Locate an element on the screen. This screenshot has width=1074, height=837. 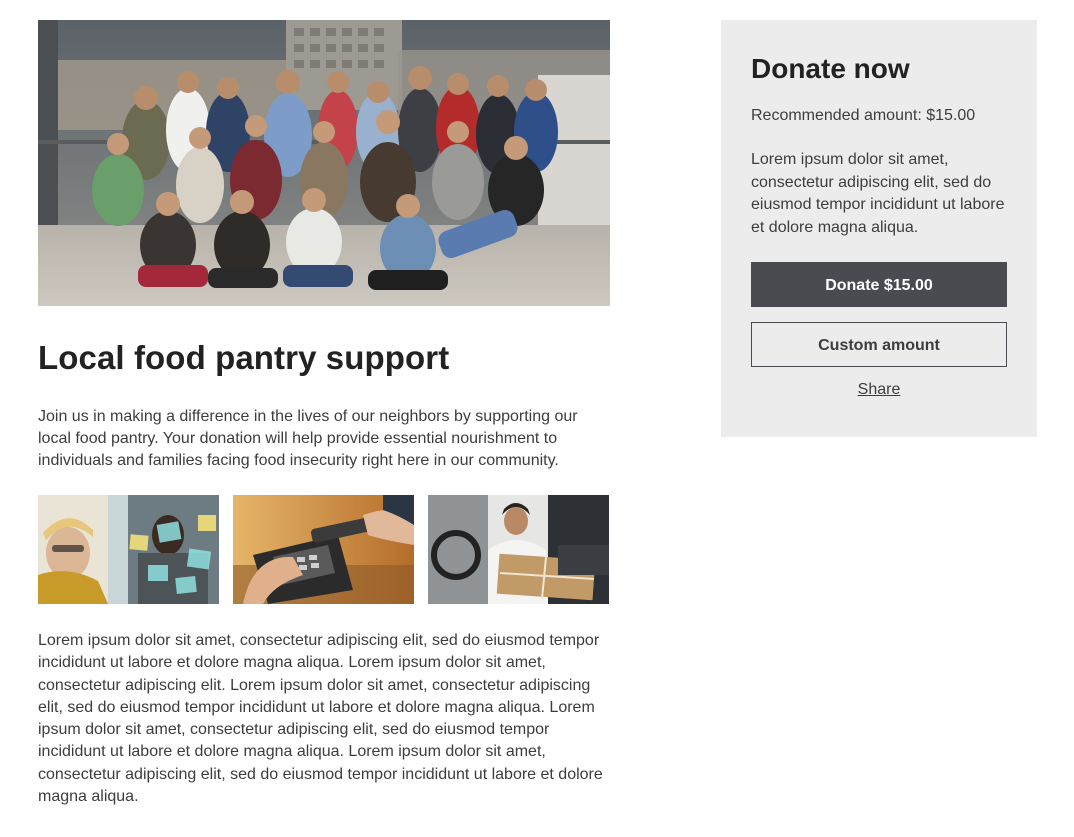
custom-amount-button: Custom amount is located at coordinates (879, 344).